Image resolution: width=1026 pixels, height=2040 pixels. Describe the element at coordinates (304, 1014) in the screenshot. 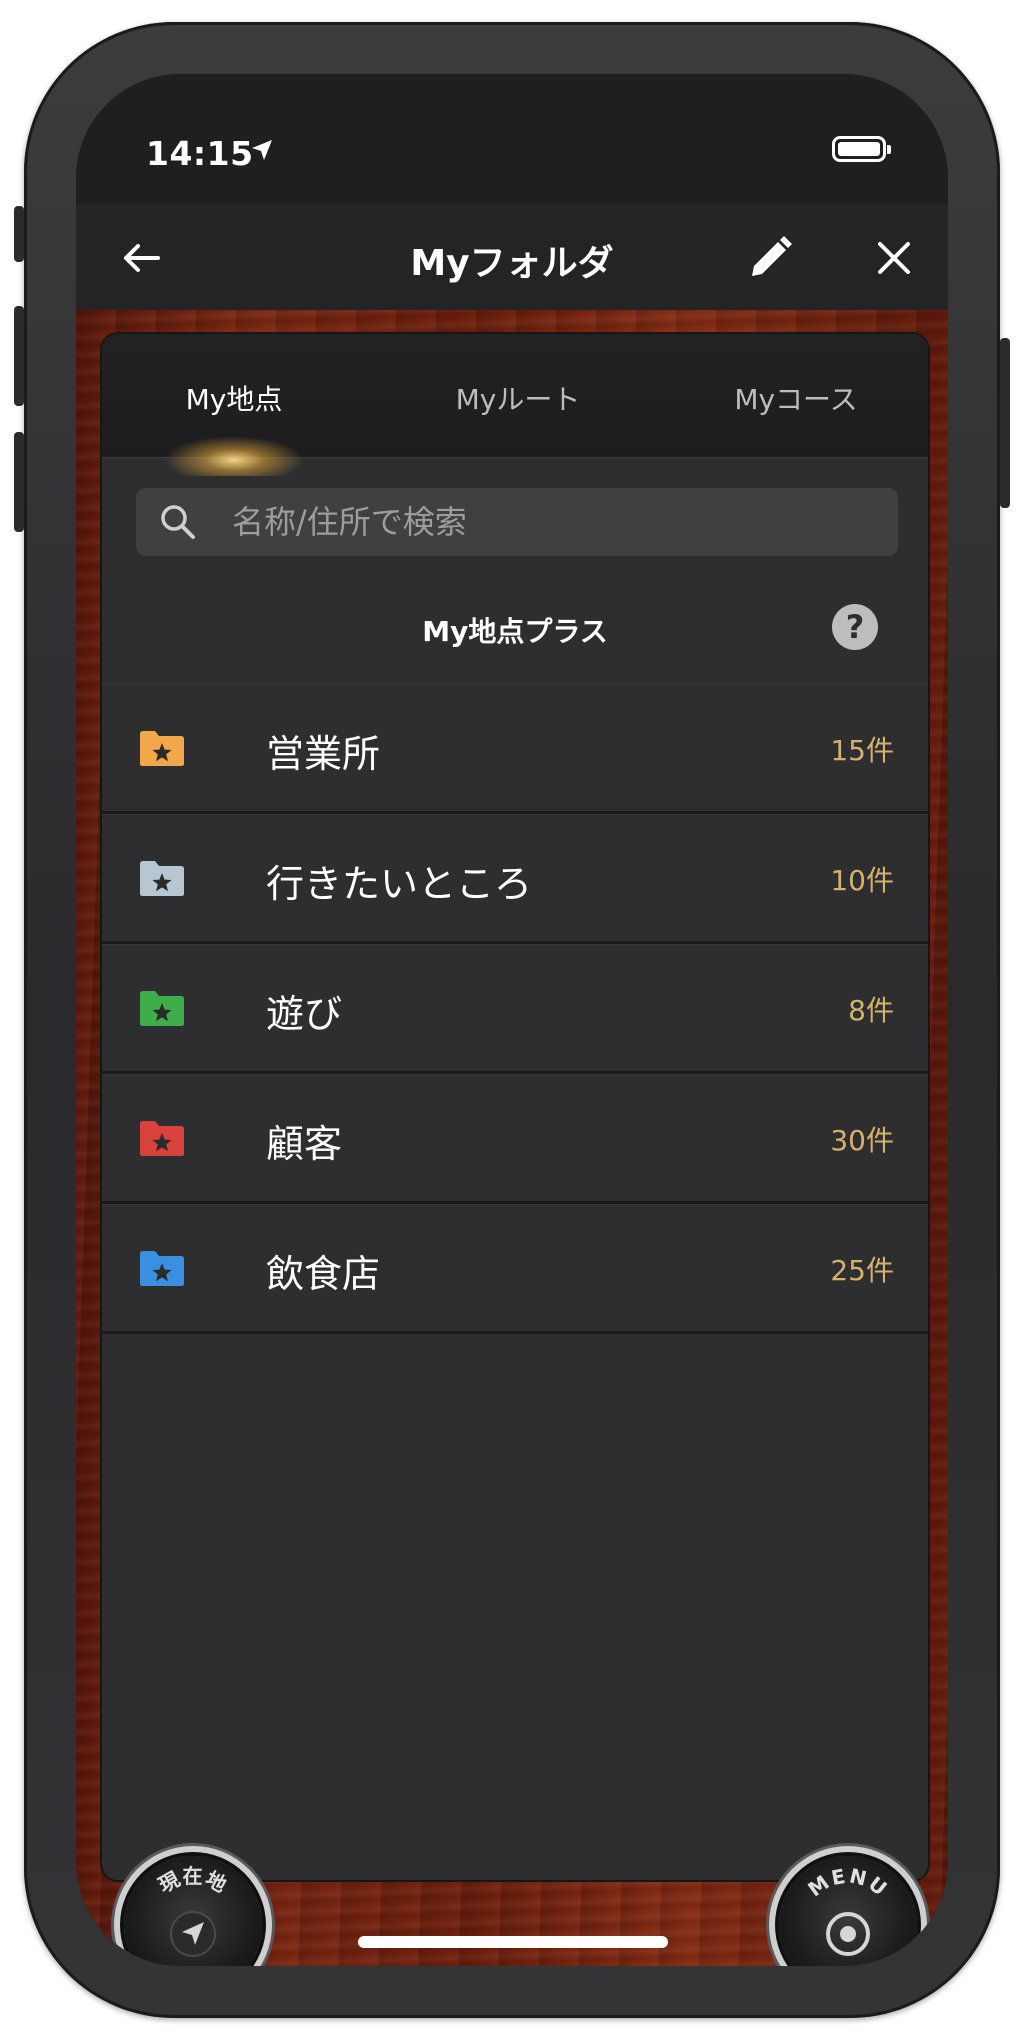

I see `folder-label: 遊び` at that location.